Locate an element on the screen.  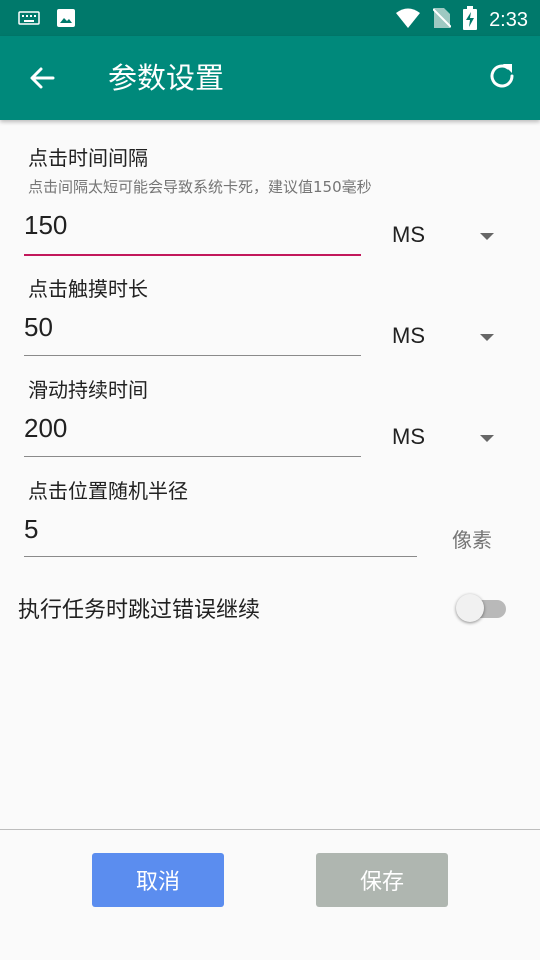
page-title: 参数设置 is located at coordinates (166, 78).